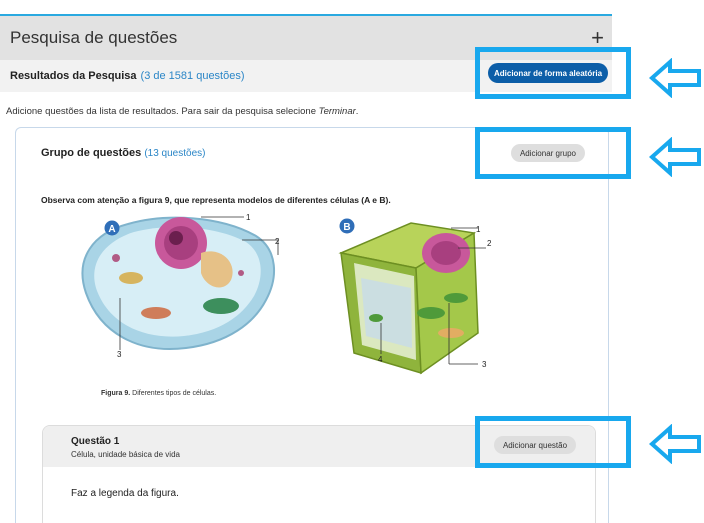 This screenshot has height=523, width=704. Describe the element at coordinates (73, 76) in the screenshot. I see `results-title: Resultados da Pesquisa` at that location.